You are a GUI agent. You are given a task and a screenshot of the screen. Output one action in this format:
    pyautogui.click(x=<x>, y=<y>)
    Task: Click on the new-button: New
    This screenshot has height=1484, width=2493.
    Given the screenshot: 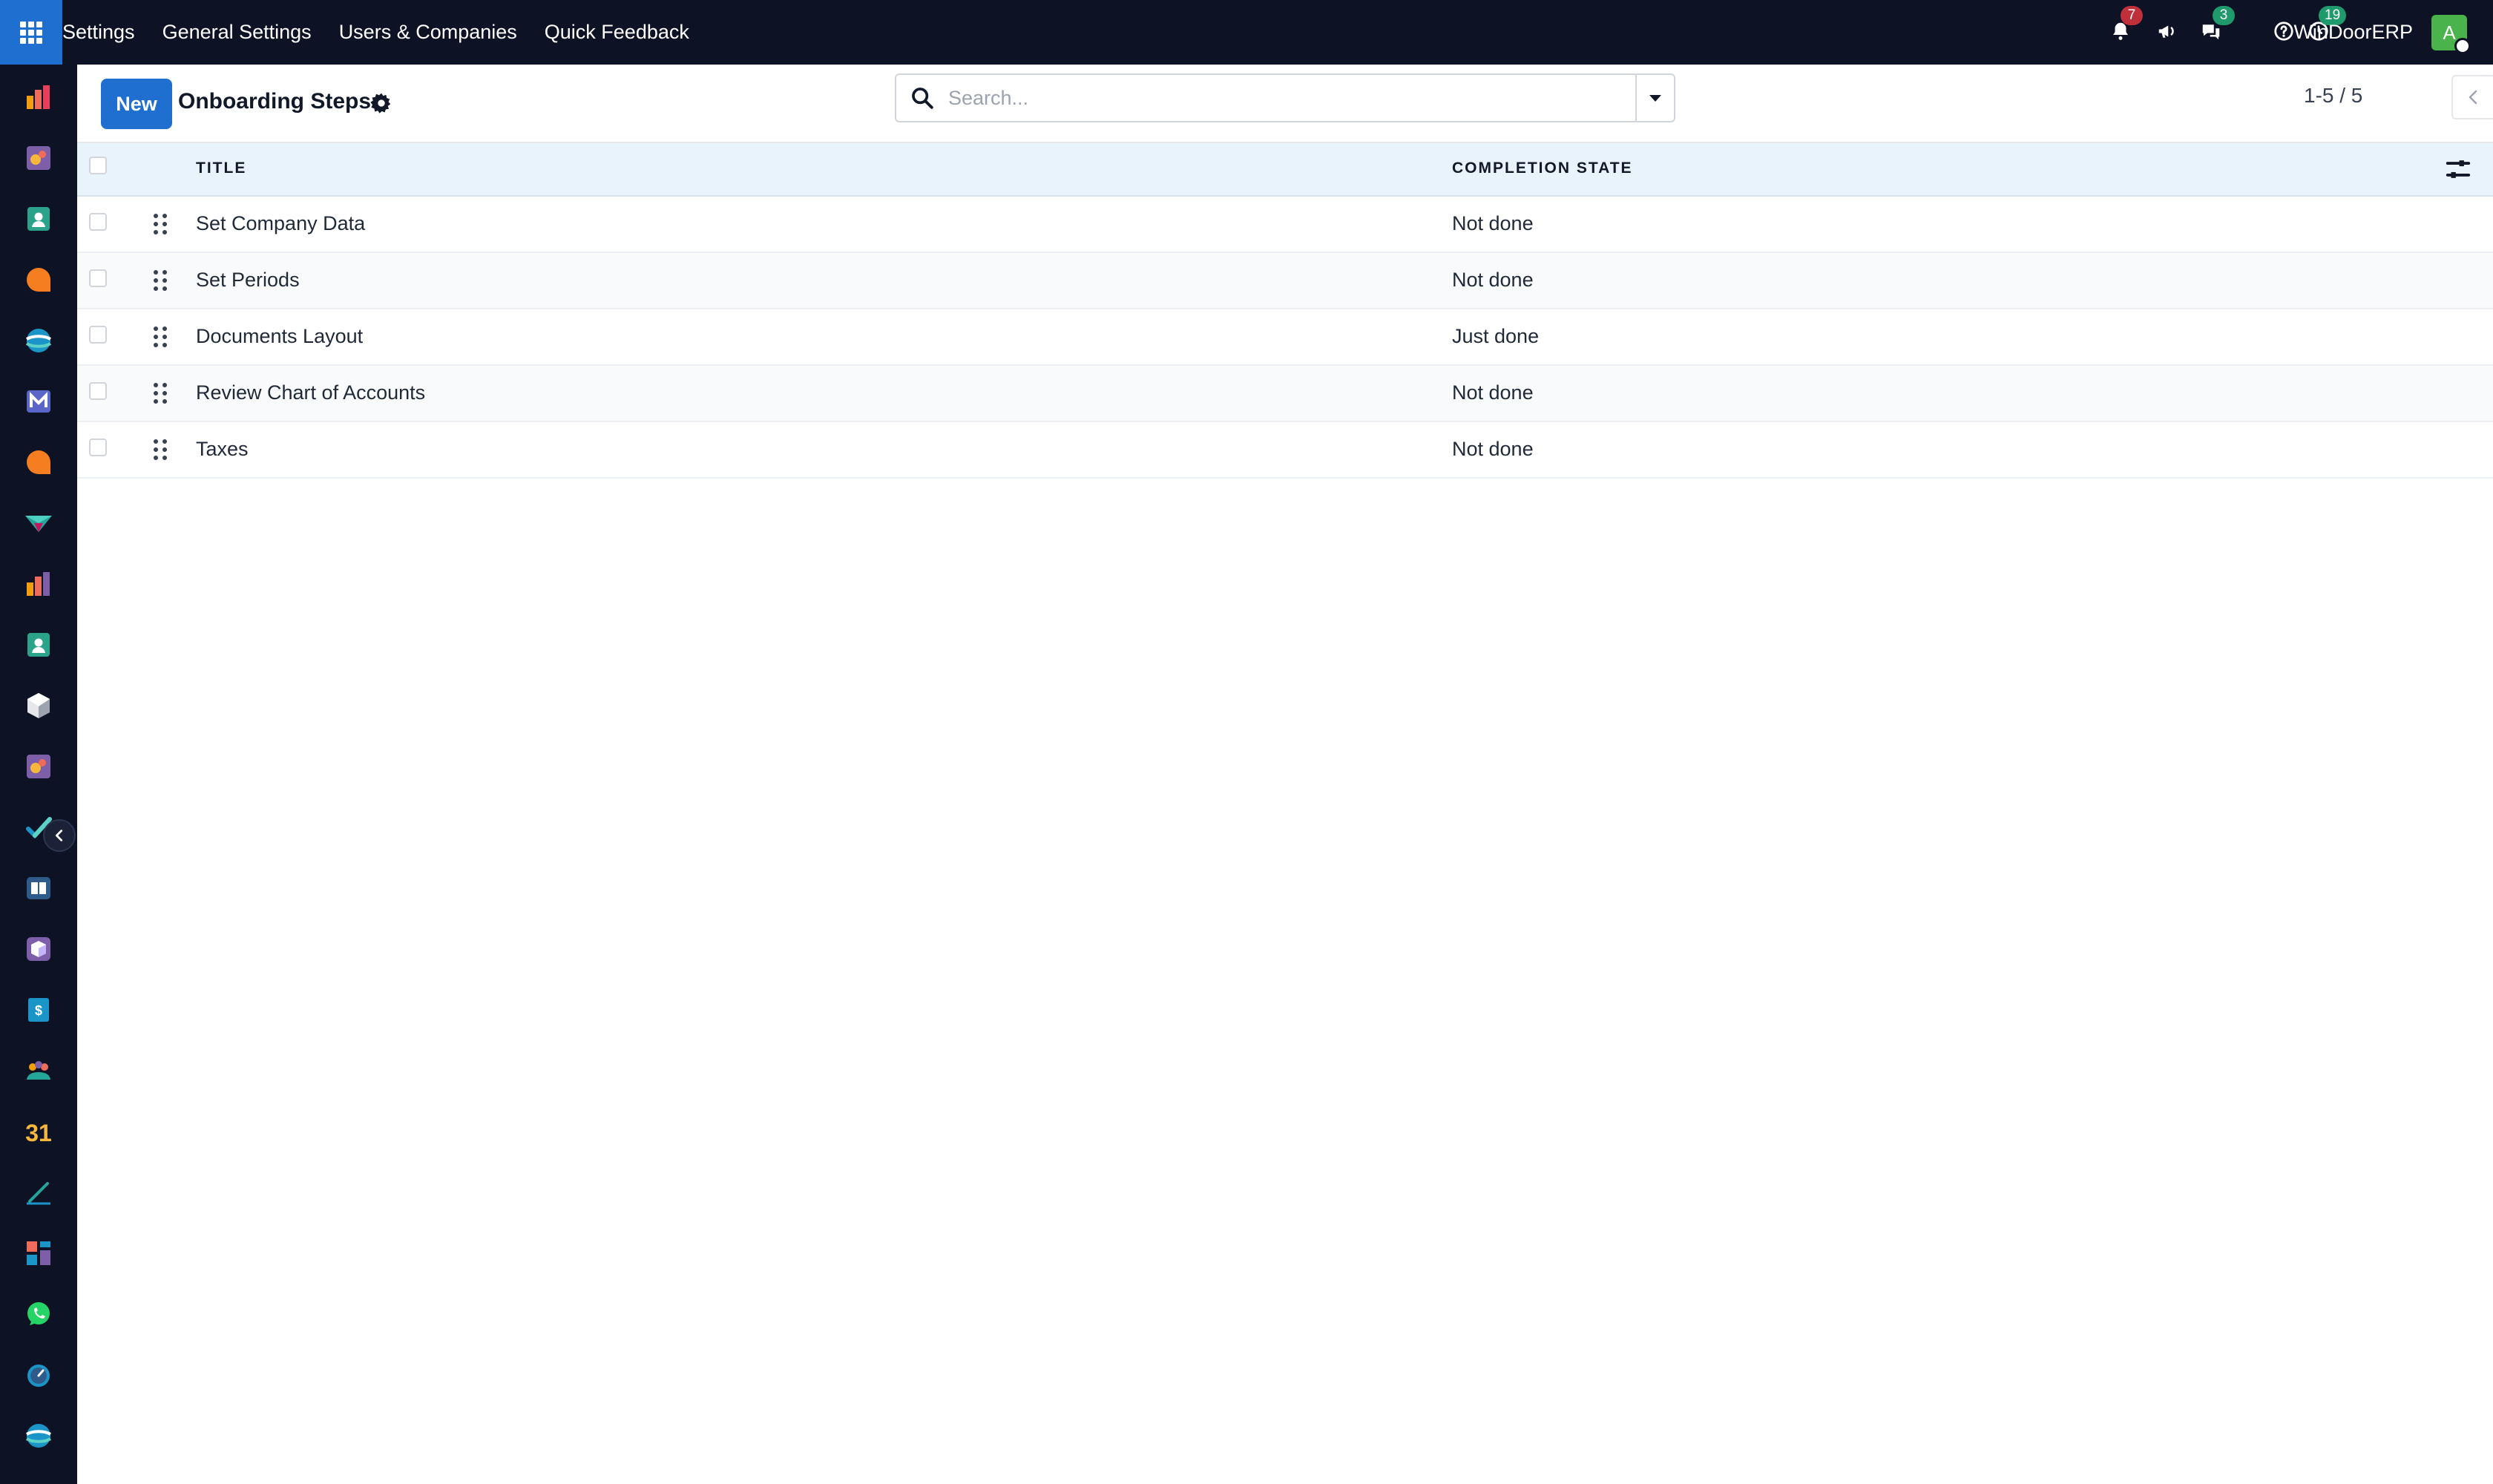 What is the action you would take?
    pyautogui.click(x=136, y=104)
    